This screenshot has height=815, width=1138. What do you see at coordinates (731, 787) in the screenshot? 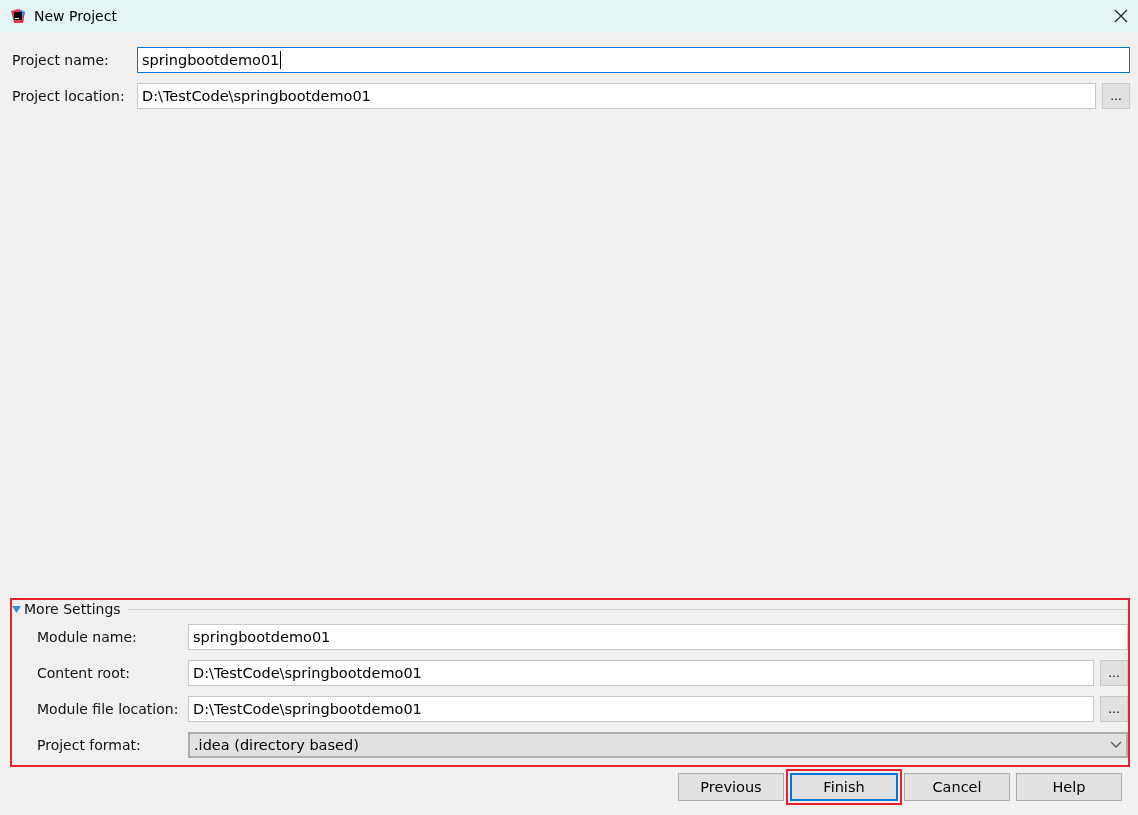
I see `dialog-button: Previous` at bounding box center [731, 787].